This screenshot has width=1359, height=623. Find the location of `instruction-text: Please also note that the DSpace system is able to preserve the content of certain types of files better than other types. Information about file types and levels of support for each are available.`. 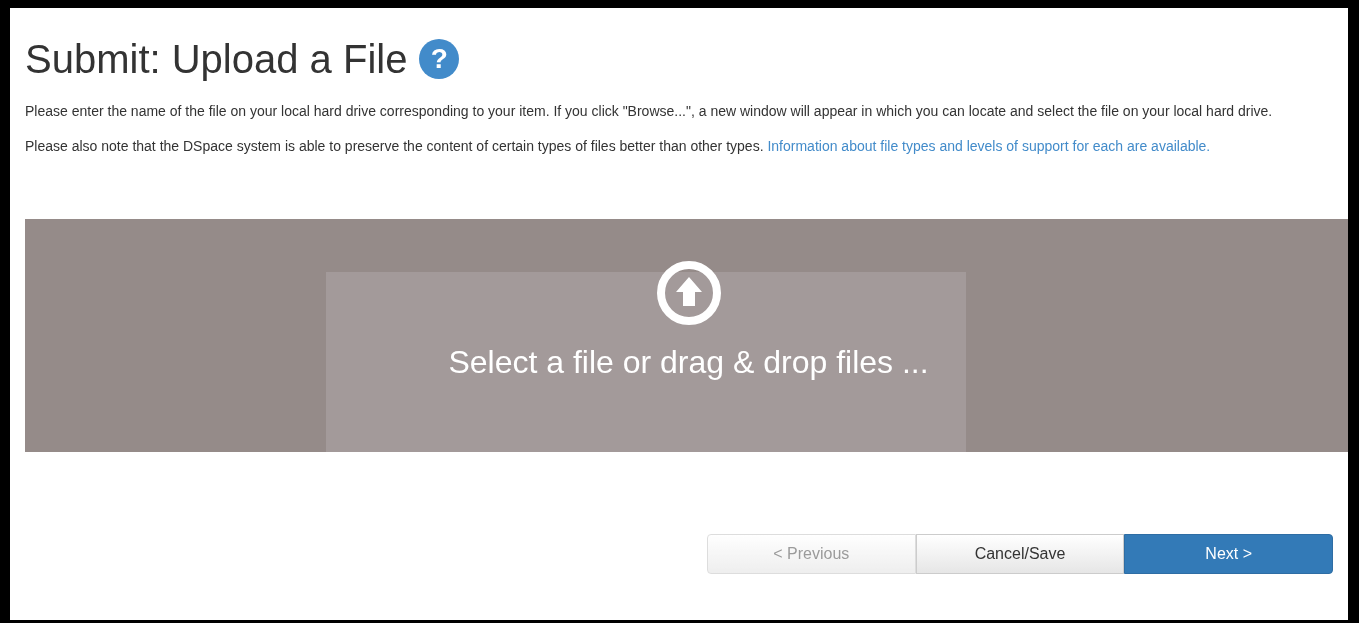

instruction-text: Please also note that the DSpace system is able to preserve the content of certain types of files better than other types. Information about file types and levels of support for each are available. is located at coordinates (618, 146).